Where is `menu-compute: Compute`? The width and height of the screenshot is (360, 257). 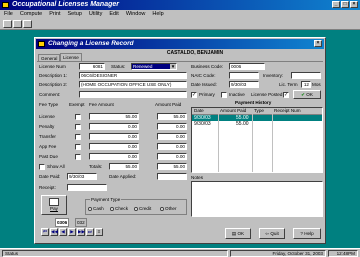 menu-compute: Compute is located at coordinates (31, 14).